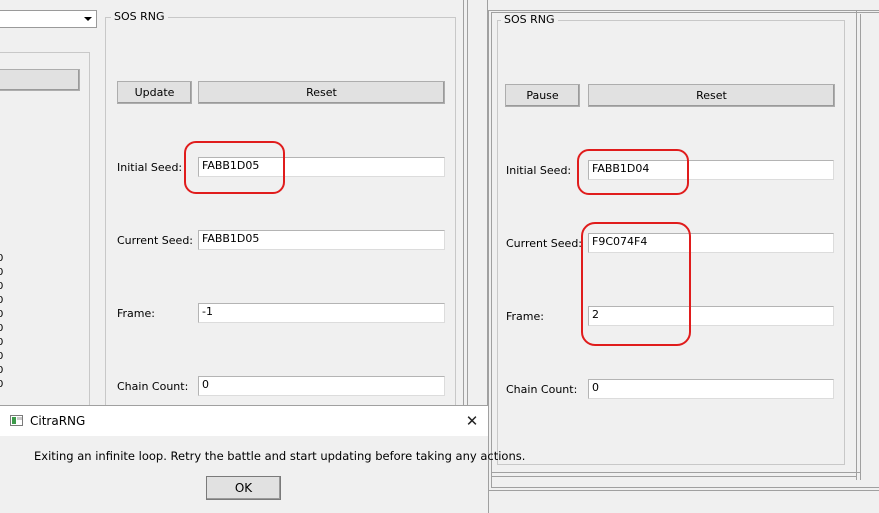 The width and height of the screenshot is (879, 513). Describe the element at coordinates (244, 421) in the screenshot. I see `dialog-title-bar: CitraRNG ✕` at that location.